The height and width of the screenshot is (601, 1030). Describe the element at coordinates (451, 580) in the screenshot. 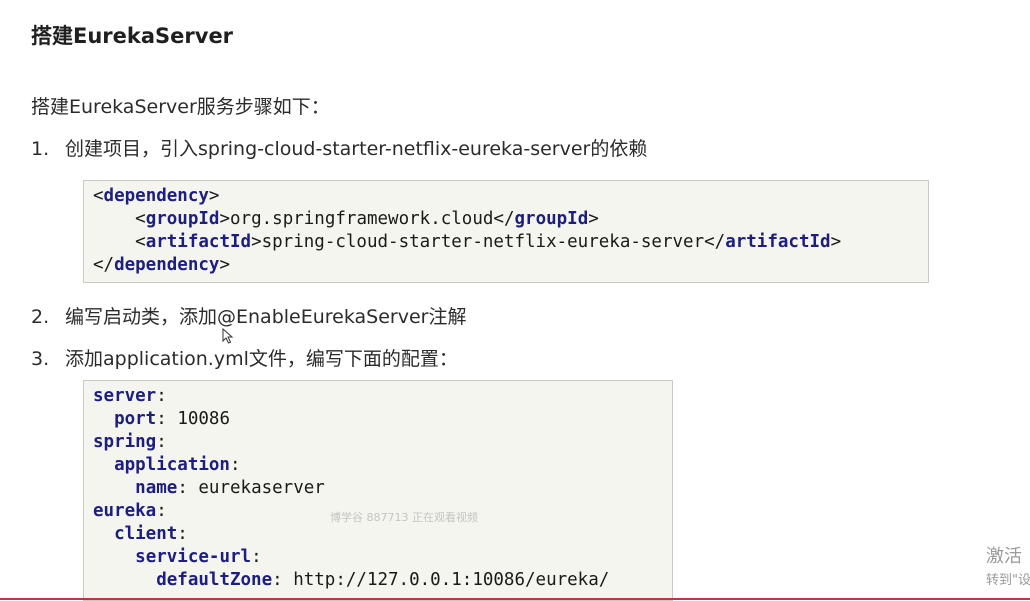

I see `yaml-value: http://127.0.0.1:10086/eureka/` at that location.